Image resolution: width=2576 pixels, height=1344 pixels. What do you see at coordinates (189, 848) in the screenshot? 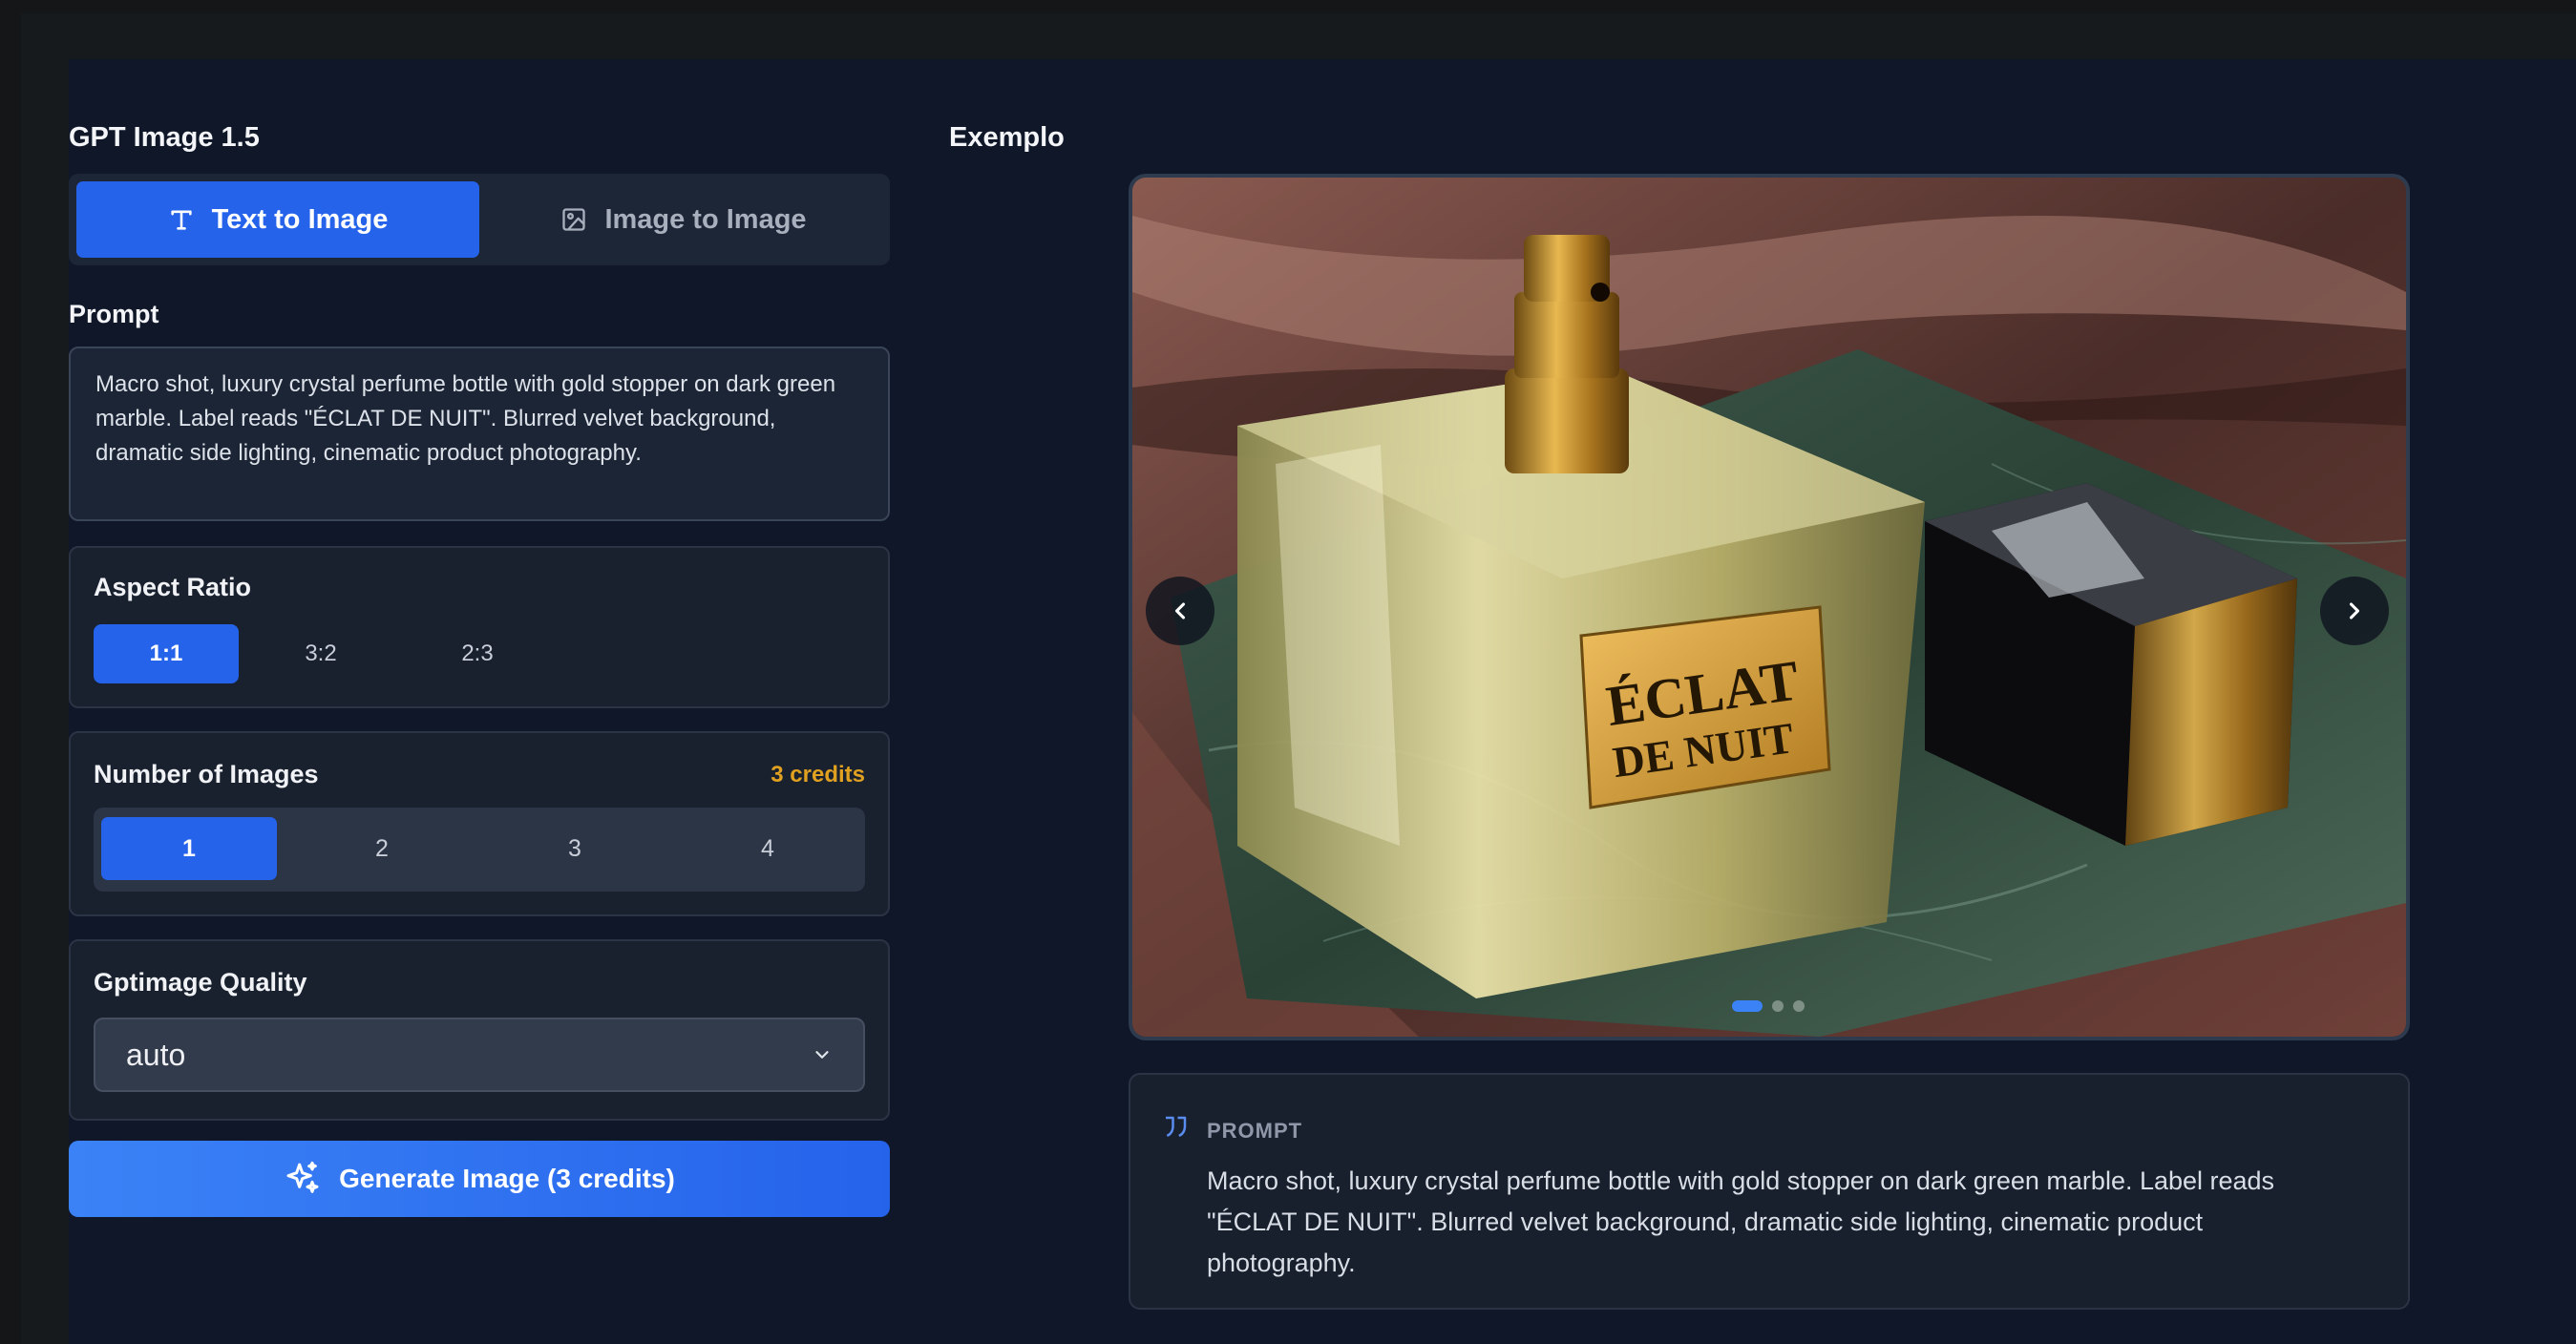
I see `num-option-1: 1` at bounding box center [189, 848].